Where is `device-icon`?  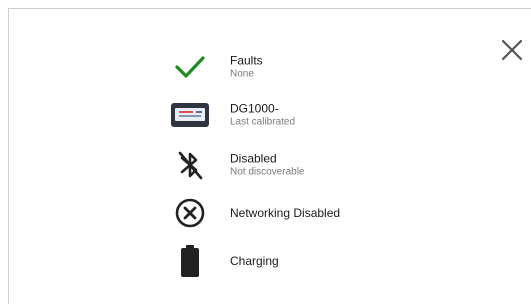 device-icon is located at coordinates (190, 115).